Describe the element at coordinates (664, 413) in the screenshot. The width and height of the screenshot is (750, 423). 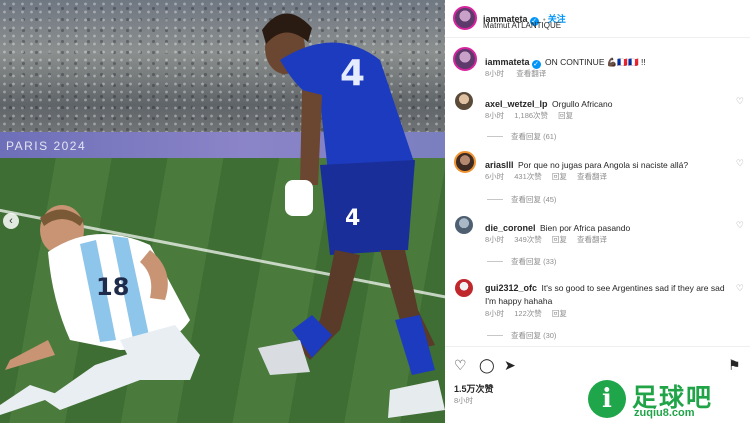
I see `watermark-url: zuqiu8.com` at that location.